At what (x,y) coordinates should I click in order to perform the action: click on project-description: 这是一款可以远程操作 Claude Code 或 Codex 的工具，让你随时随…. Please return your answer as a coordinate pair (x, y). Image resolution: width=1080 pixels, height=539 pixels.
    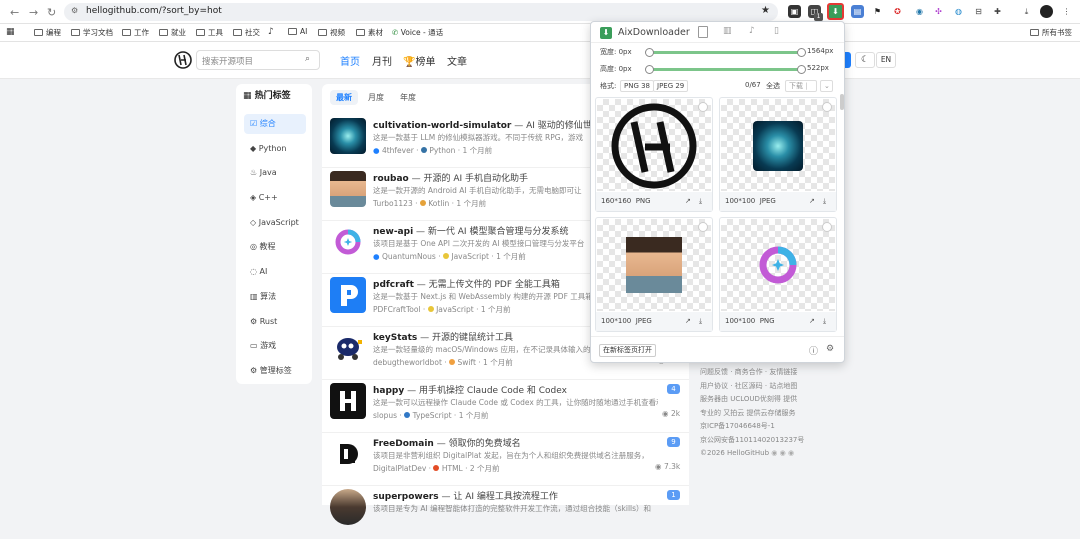
    Looking at the image, I should click on (515, 402).